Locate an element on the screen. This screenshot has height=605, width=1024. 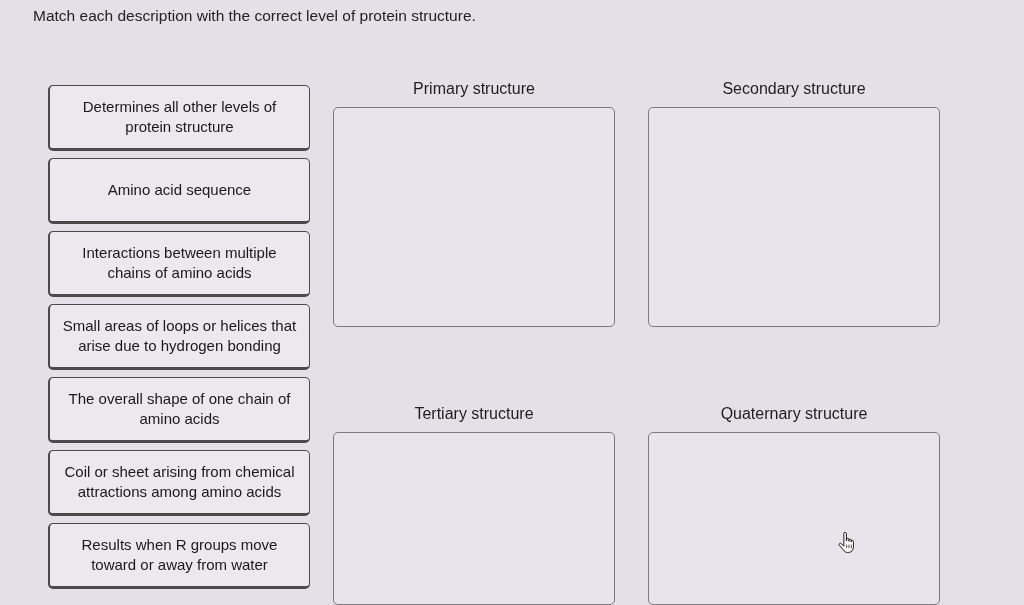
answer-card: Results when R groups move toward or away from water is located at coordinates (179, 556).